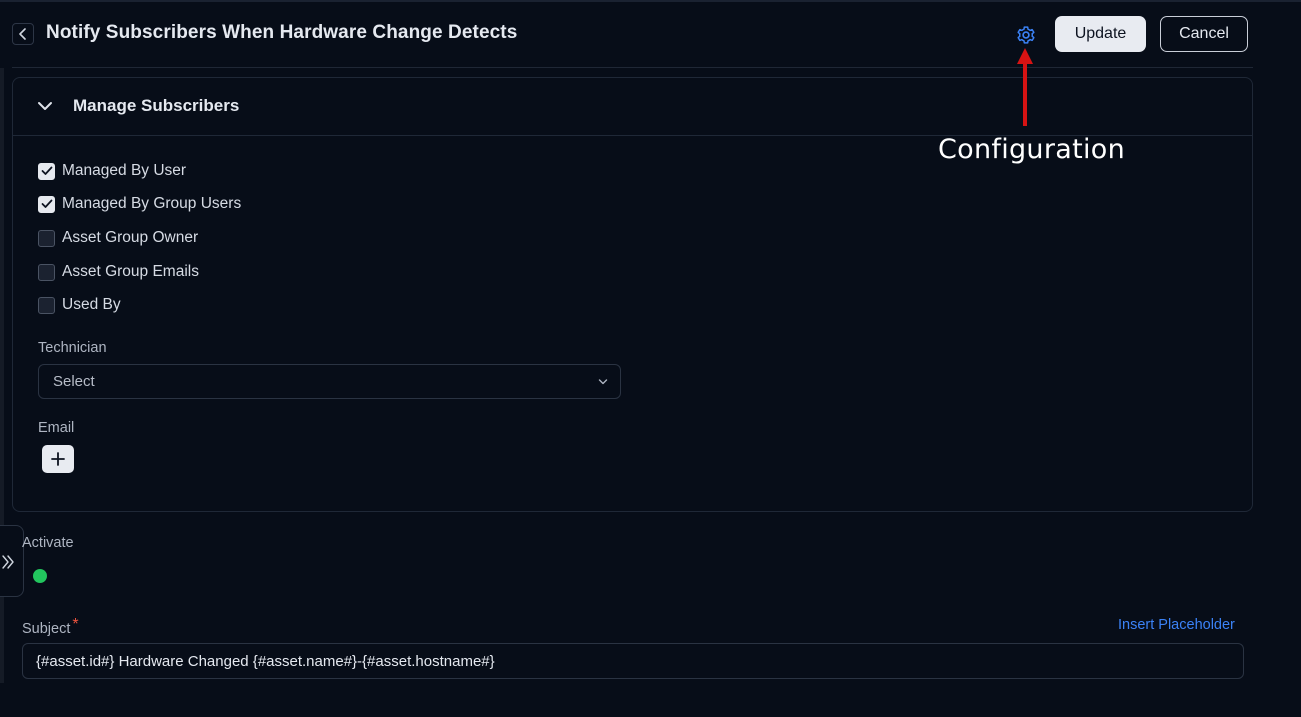 Image resolution: width=1301 pixels, height=717 pixels. I want to click on checkbox-used-by: Used By, so click(79, 305).